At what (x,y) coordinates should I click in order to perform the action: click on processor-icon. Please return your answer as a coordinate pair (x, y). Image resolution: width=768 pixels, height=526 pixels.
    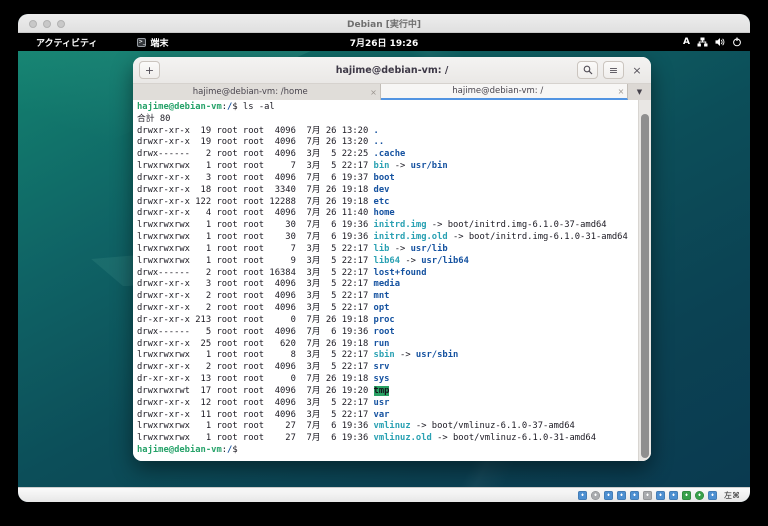
    Looking at the image, I should click on (699, 495).